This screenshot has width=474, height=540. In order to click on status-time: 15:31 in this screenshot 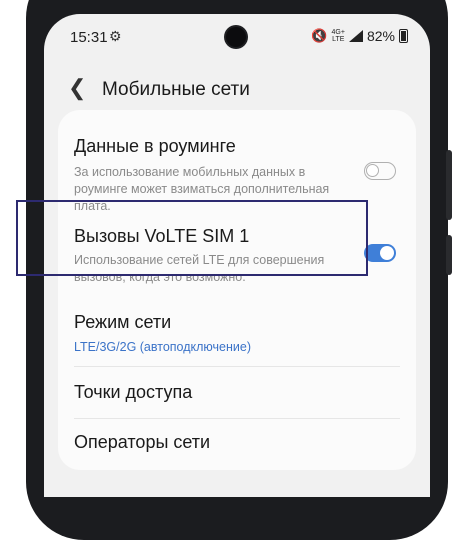, I will do `click(89, 37)`.